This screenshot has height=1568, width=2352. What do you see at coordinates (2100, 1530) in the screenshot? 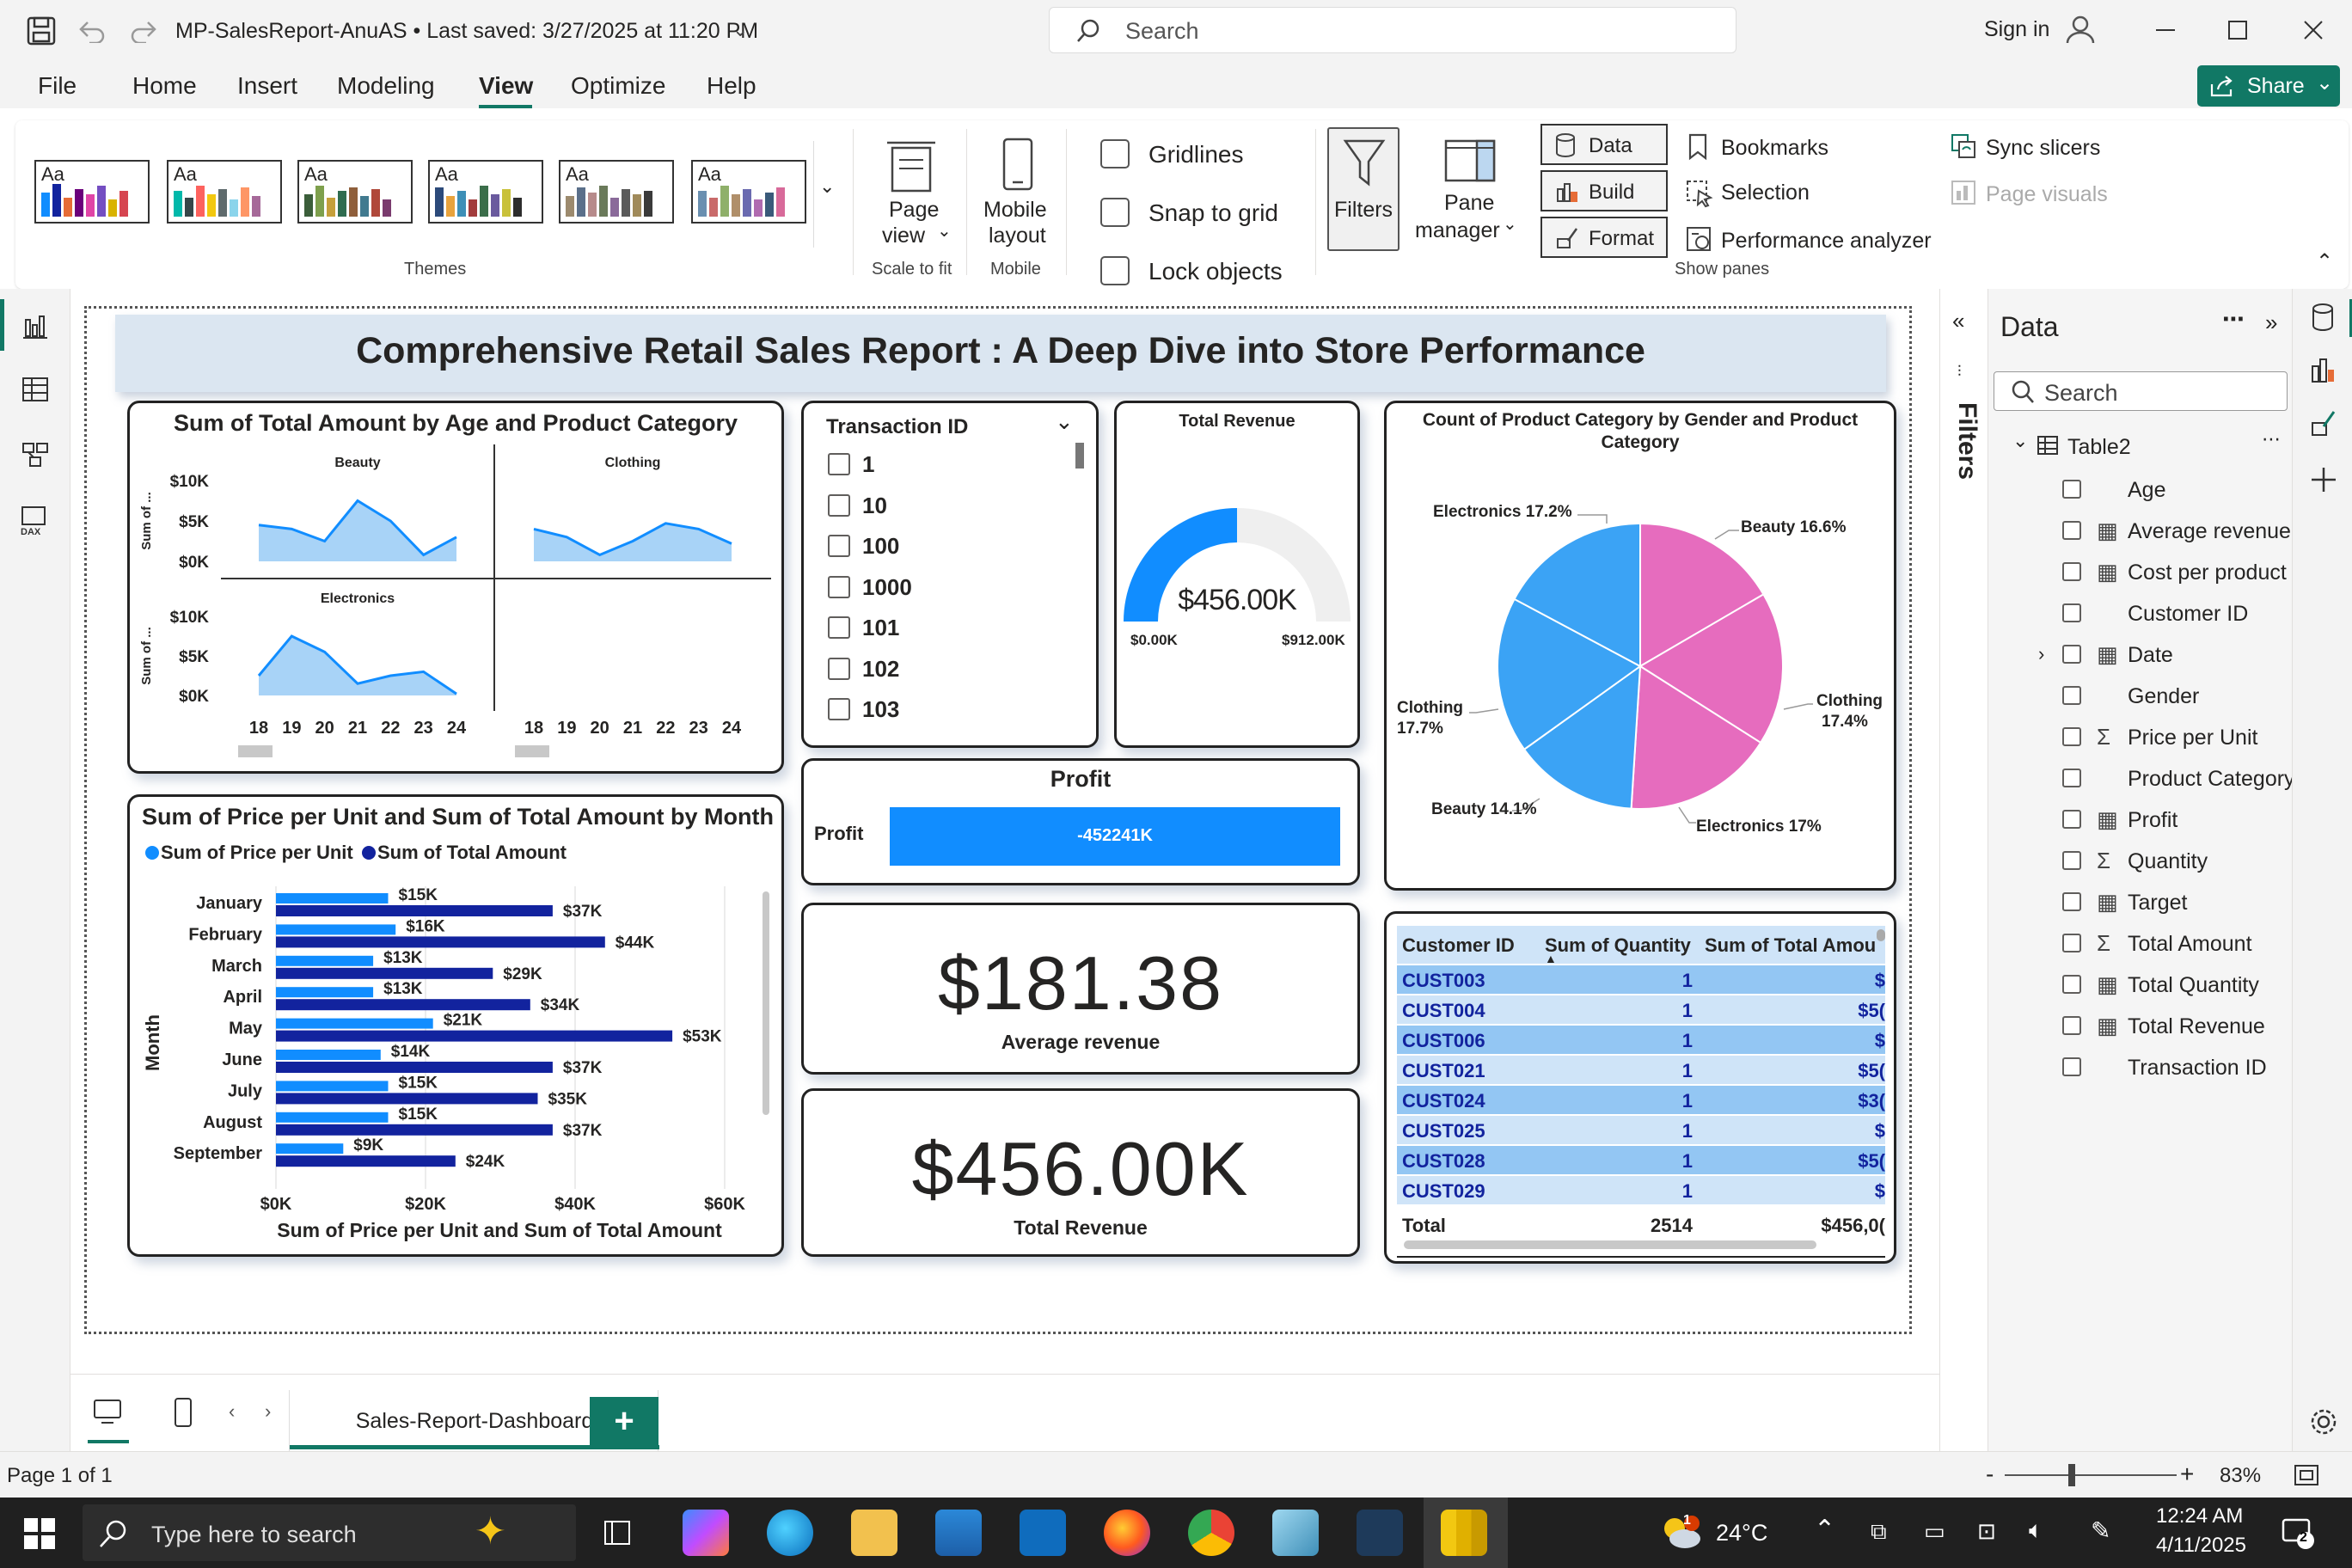
I see `pen-icon: ✎` at bounding box center [2100, 1530].